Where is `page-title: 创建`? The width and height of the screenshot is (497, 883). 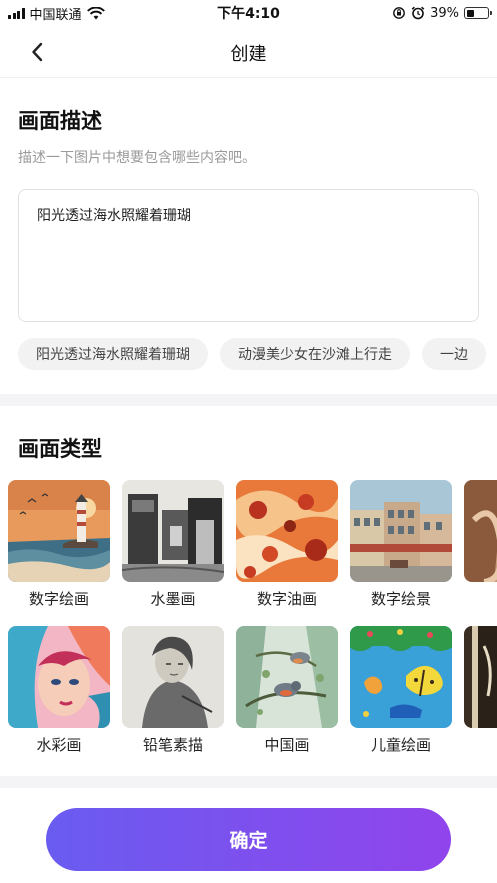 page-title: 创建 is located at coordinates (248, 54).